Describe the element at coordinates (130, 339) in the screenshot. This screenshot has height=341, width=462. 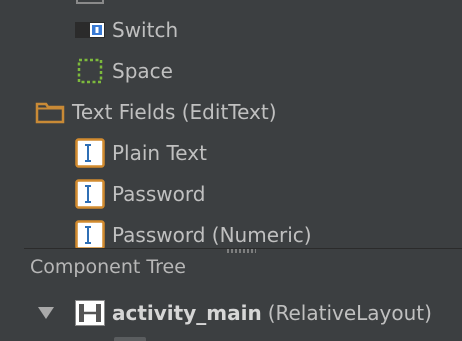
I see `child-node-icon-partial` at that location.